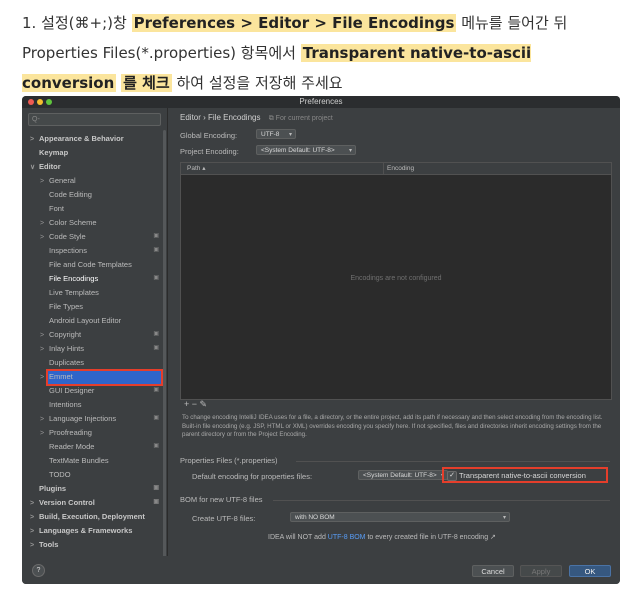 This screenshot has height=599, width=633. What do you see at coordinates (400, 517) in the screenshot?
I see `bom-select: with NO BOM ▾` at bounding box center [400, 517].